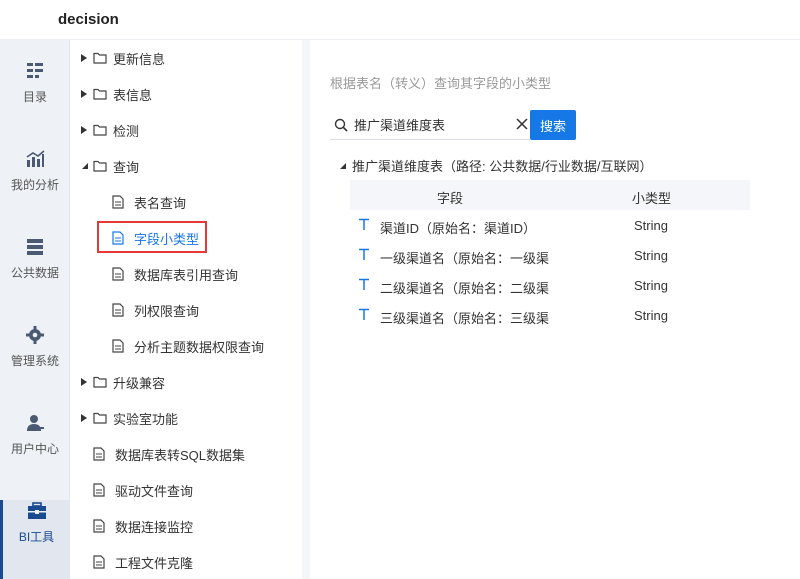 This screenshot has width=800, height=579. Describe the element at coordinates (36, 537) in the screenshot. I see `nav-label: BI工具` at that location.